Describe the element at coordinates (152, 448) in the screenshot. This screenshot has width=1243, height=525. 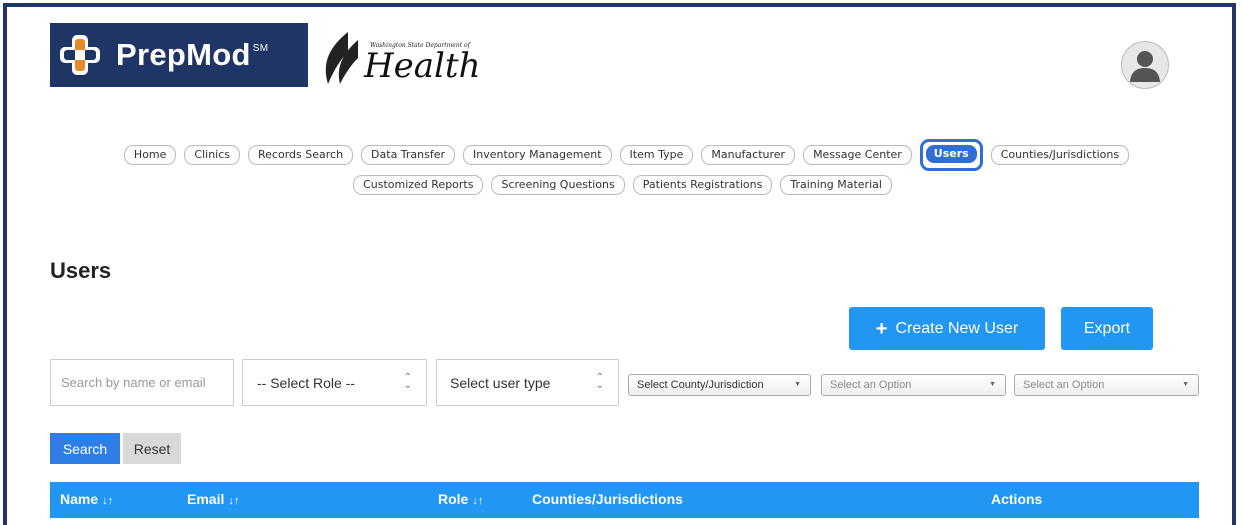
I see `reset-button: Reset` at that location.